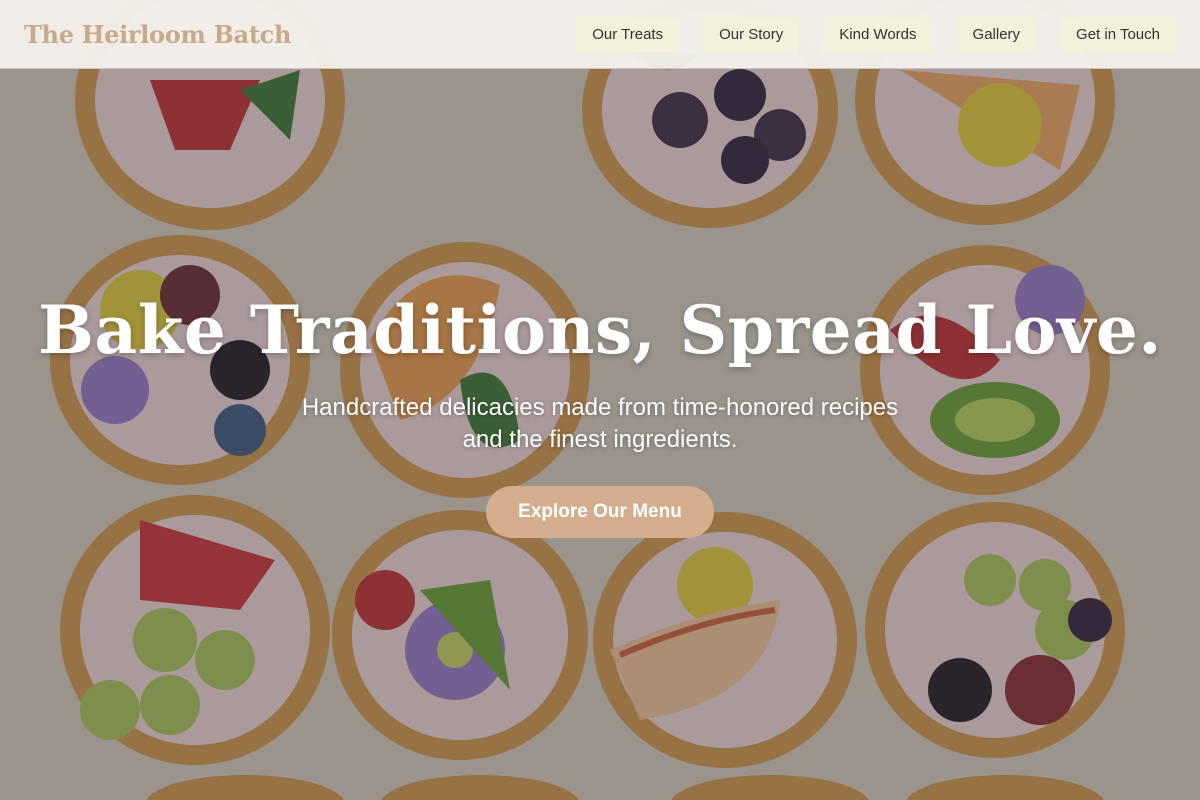  What do you see at coordinates (996, 34) in the screenshot?
I see `nav-item-gallery: Gallery` at bounding box center [996, 34].